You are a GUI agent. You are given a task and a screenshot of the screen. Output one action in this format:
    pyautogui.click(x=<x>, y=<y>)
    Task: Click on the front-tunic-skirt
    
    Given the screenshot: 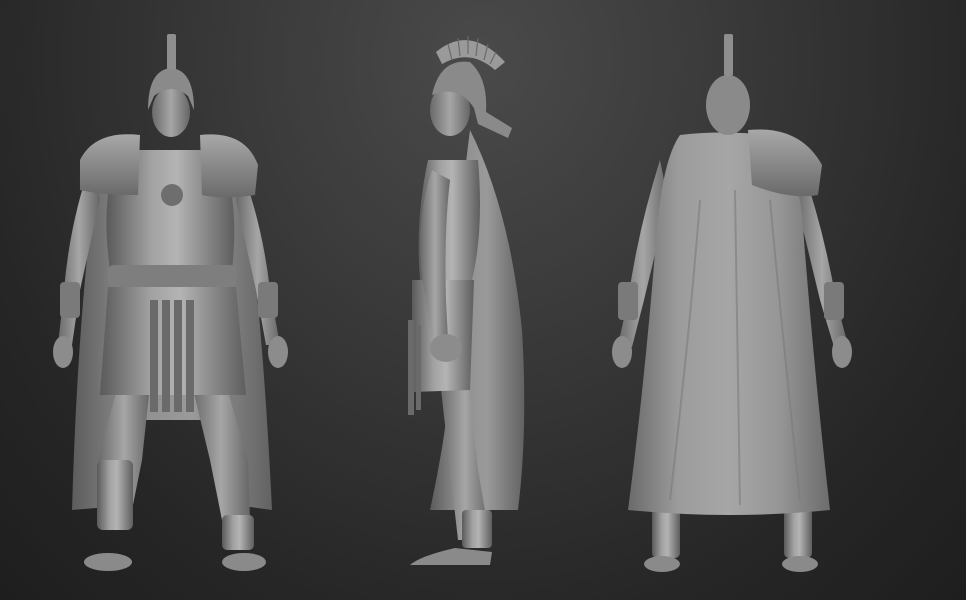 What is the action you would take?
    pyautogui.click(x=173, y=341)
    